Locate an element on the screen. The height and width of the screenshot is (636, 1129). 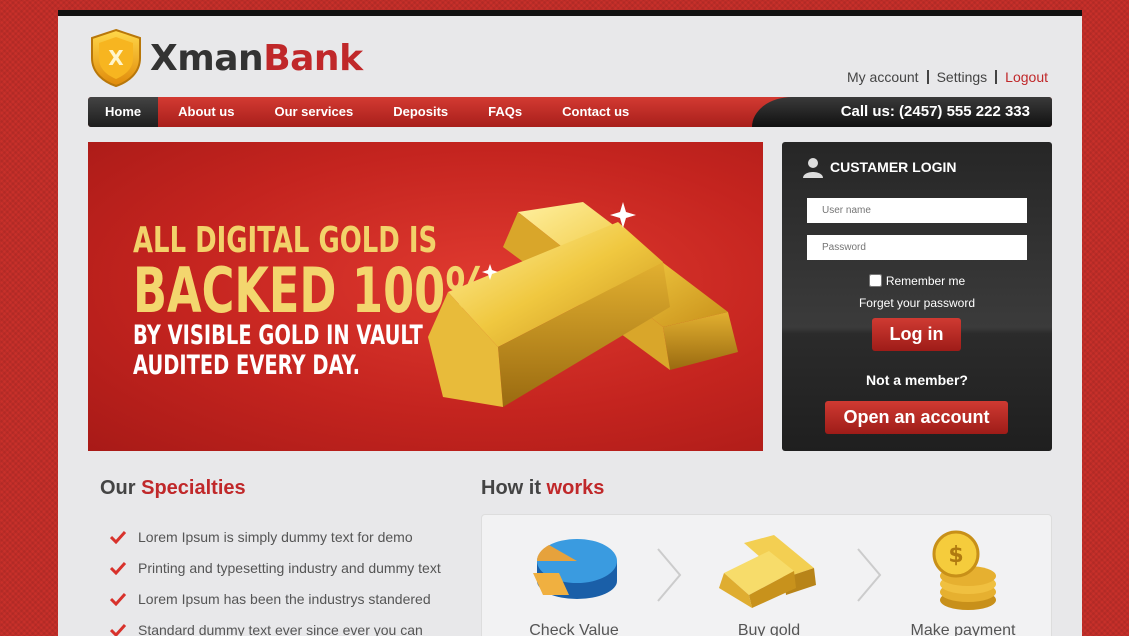
step-check-value: Check Value is located at coordinates (574, 575).